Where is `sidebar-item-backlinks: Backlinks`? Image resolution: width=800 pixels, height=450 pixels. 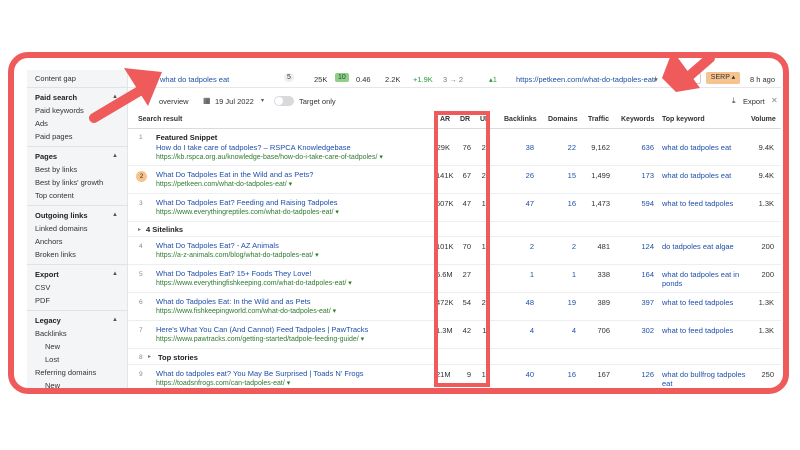 sidebar-item-backlinks: Backlinks is located at coordinates (51, 333).